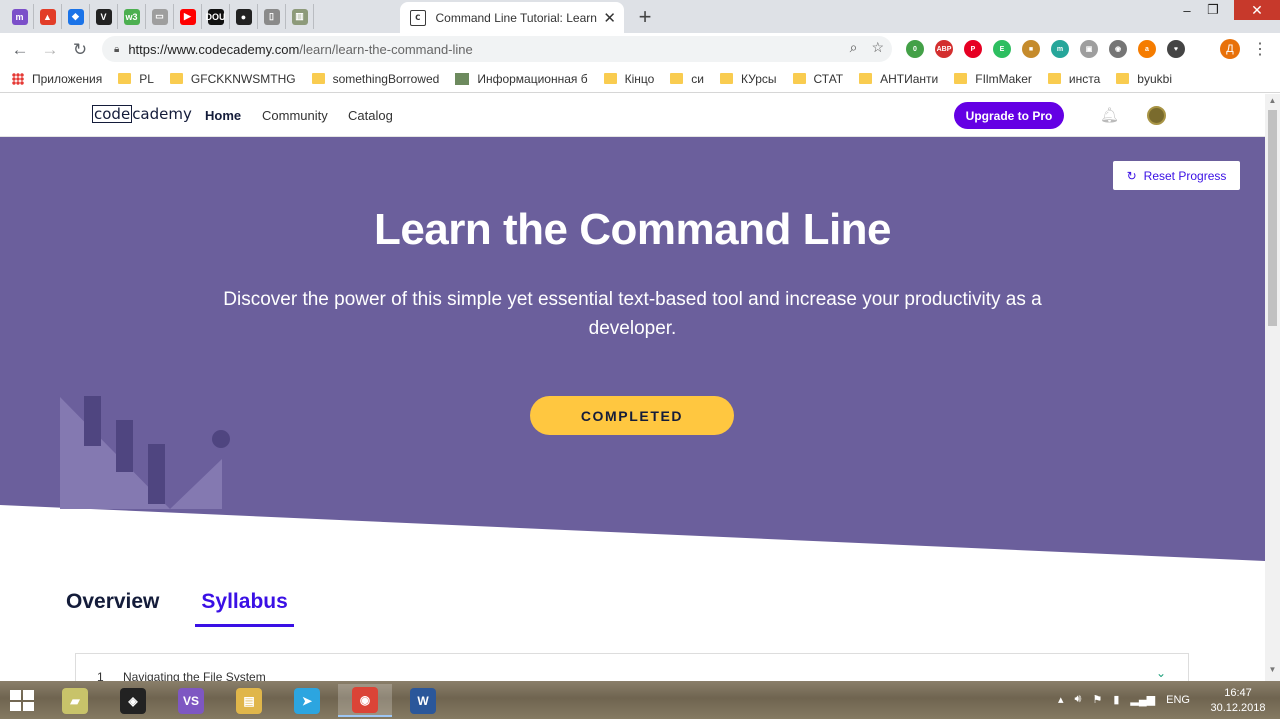 The height and width of the screenshot is (719, 1280). I want to click on taskbar-app: ▰, so click(75, 700).